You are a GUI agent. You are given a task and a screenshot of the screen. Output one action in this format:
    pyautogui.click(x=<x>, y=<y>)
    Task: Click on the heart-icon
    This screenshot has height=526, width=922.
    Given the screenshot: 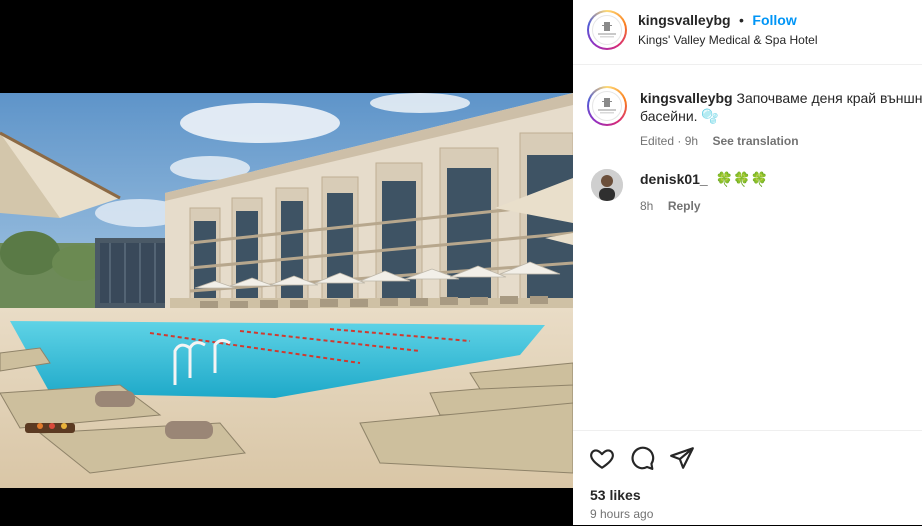 What is the action you would take?
    pyautogui.click(x=602, y=458)
    